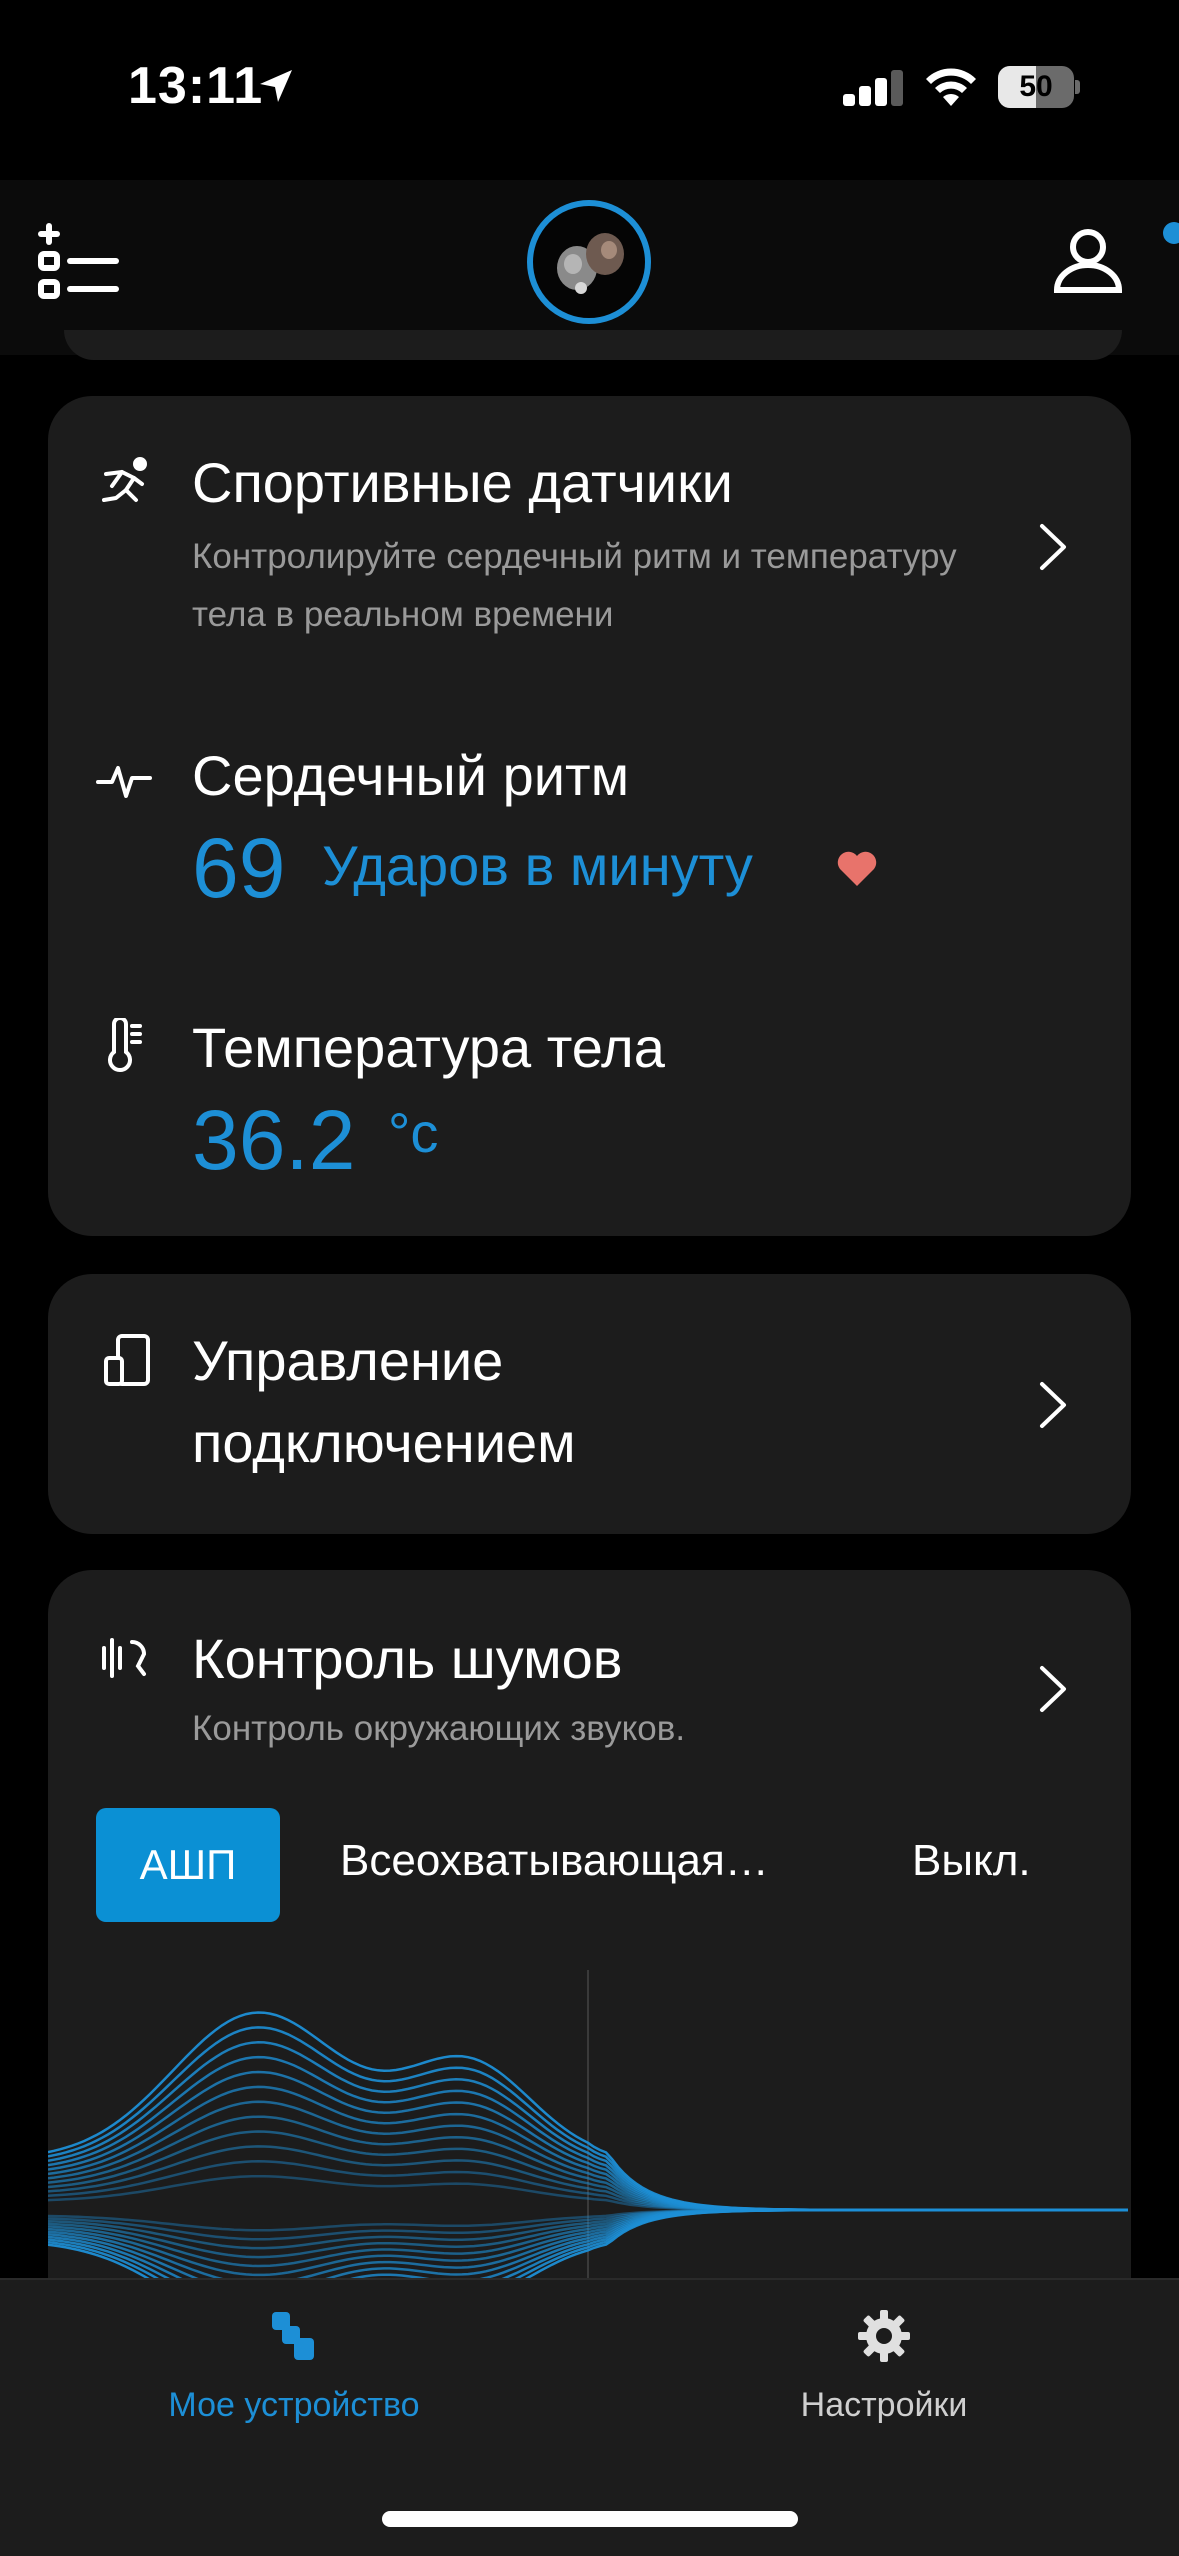 The width and height of the screenshot is (1179, 2556). Describe the element at coordinates (294, 2378) in the screenshot. I see `tab-my-device: Мое устройство` at that location.